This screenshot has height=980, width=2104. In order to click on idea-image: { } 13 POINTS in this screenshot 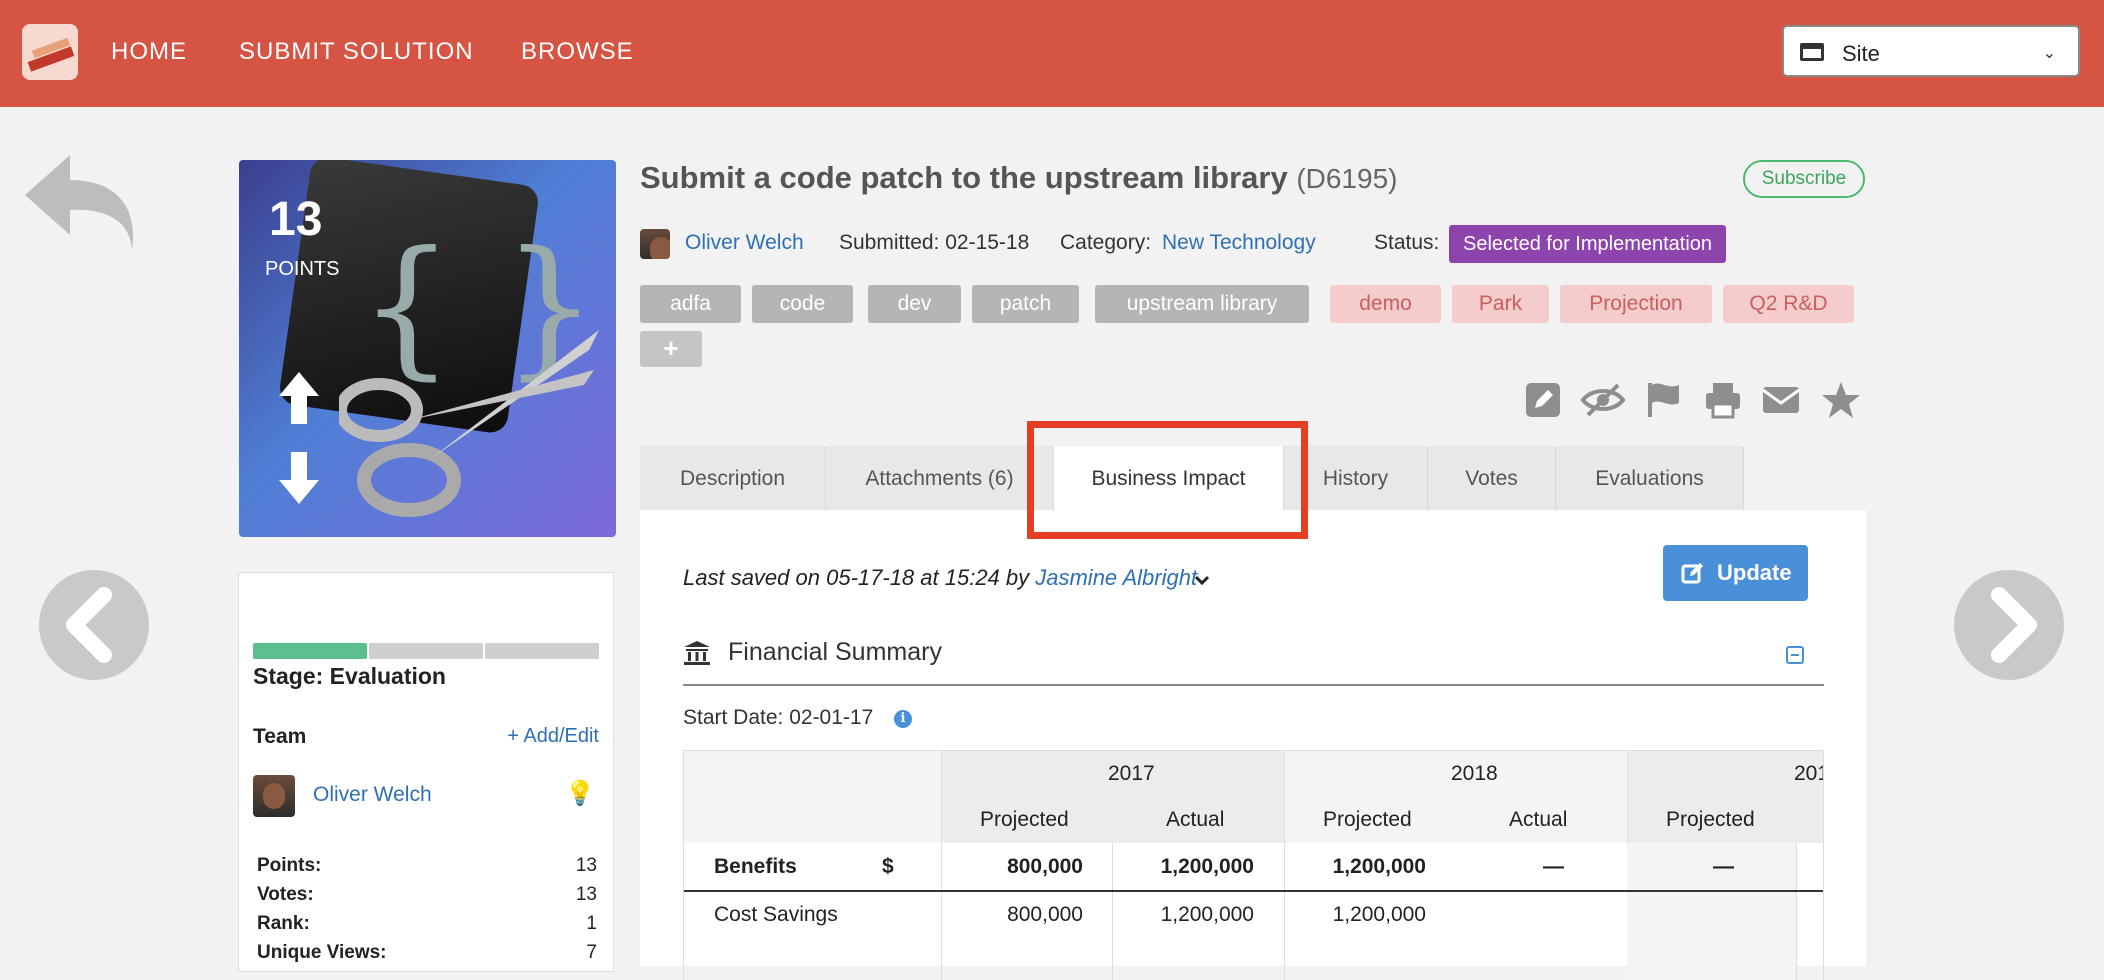, I will do `click(427, 348)`.